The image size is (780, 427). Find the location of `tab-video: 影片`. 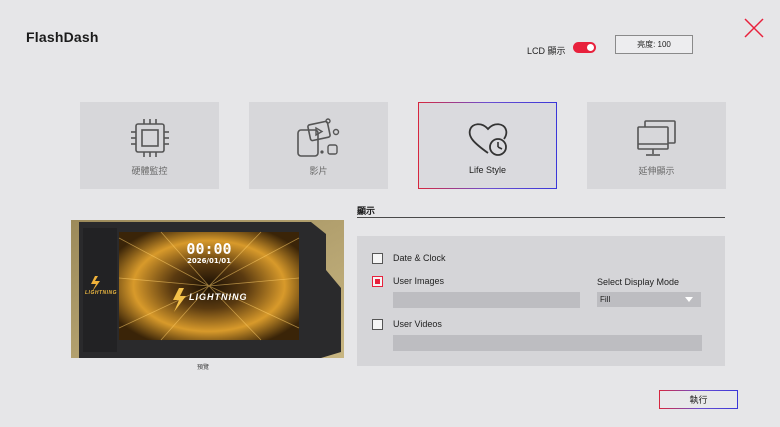

tab-video: 影片 is located at coordinates (318, 145).